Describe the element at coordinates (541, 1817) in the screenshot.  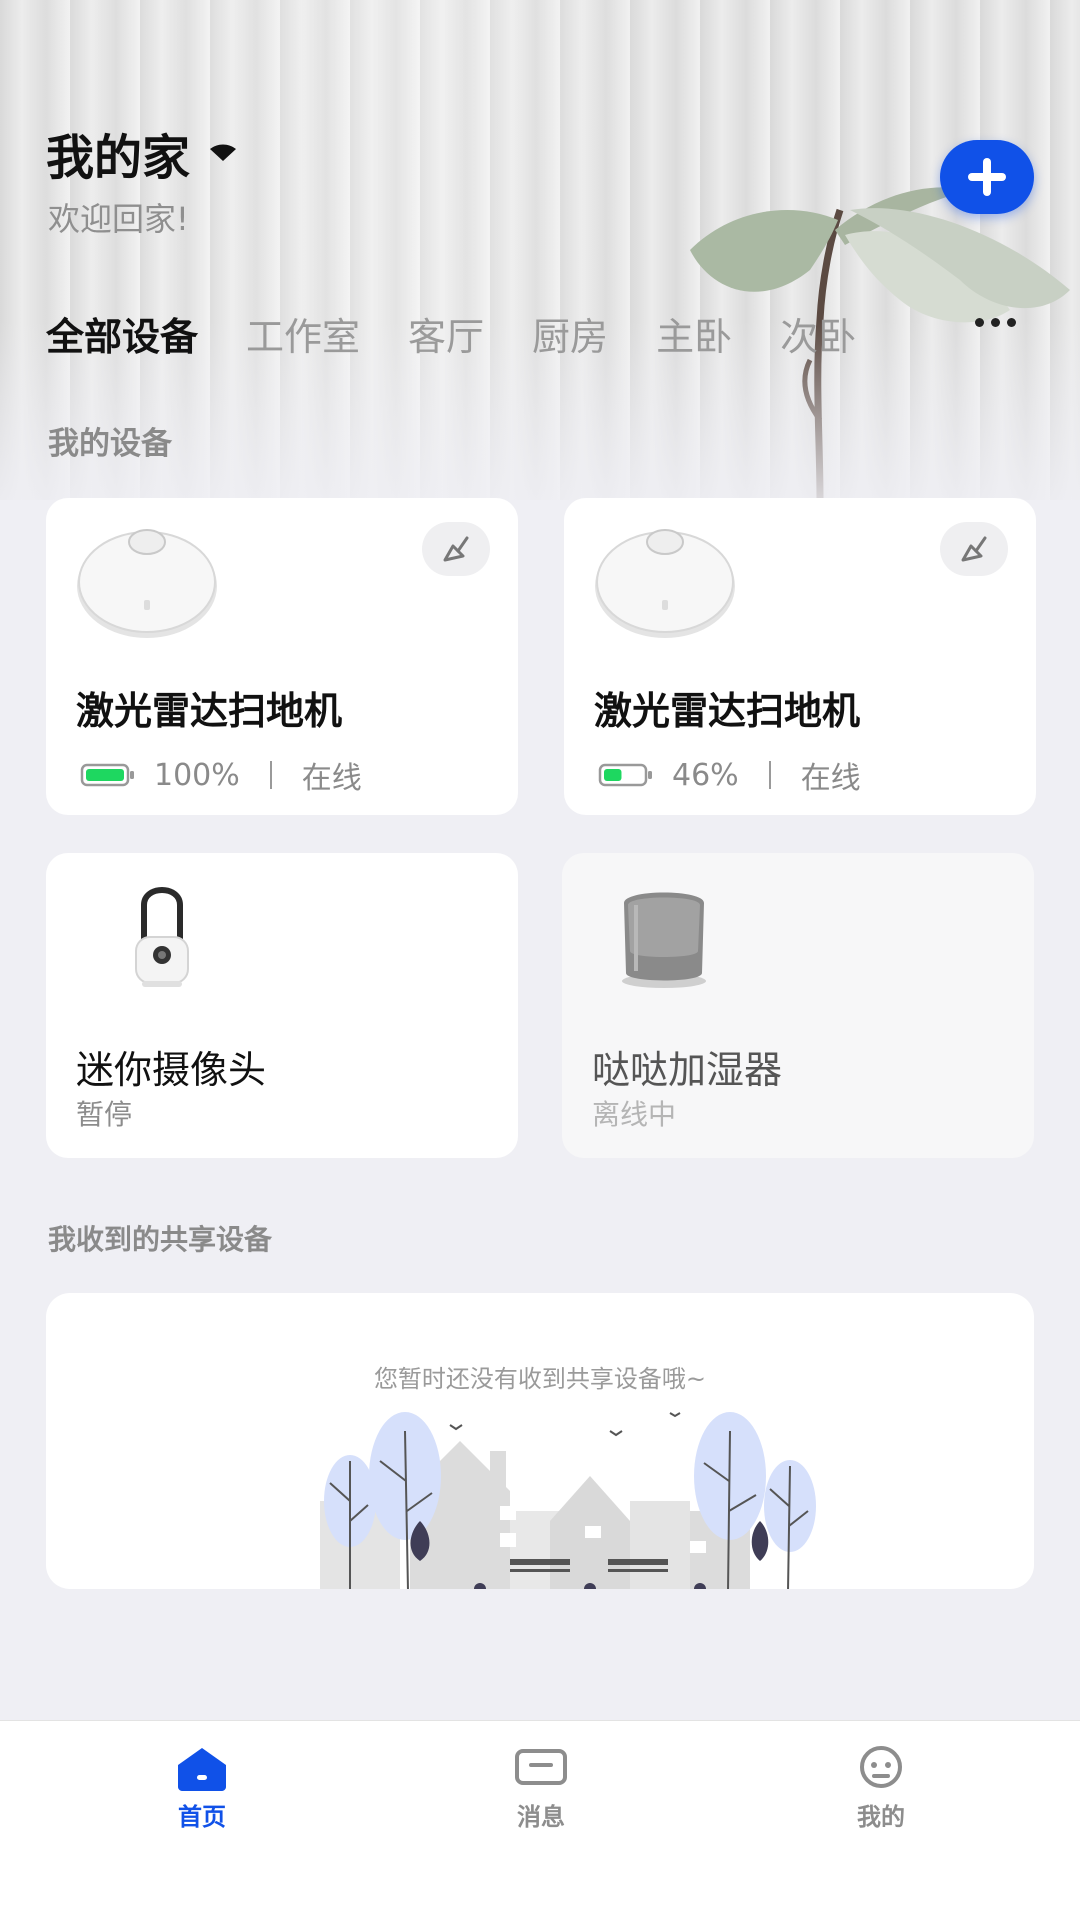
I see `nav-messages-label: 消息` at that location.